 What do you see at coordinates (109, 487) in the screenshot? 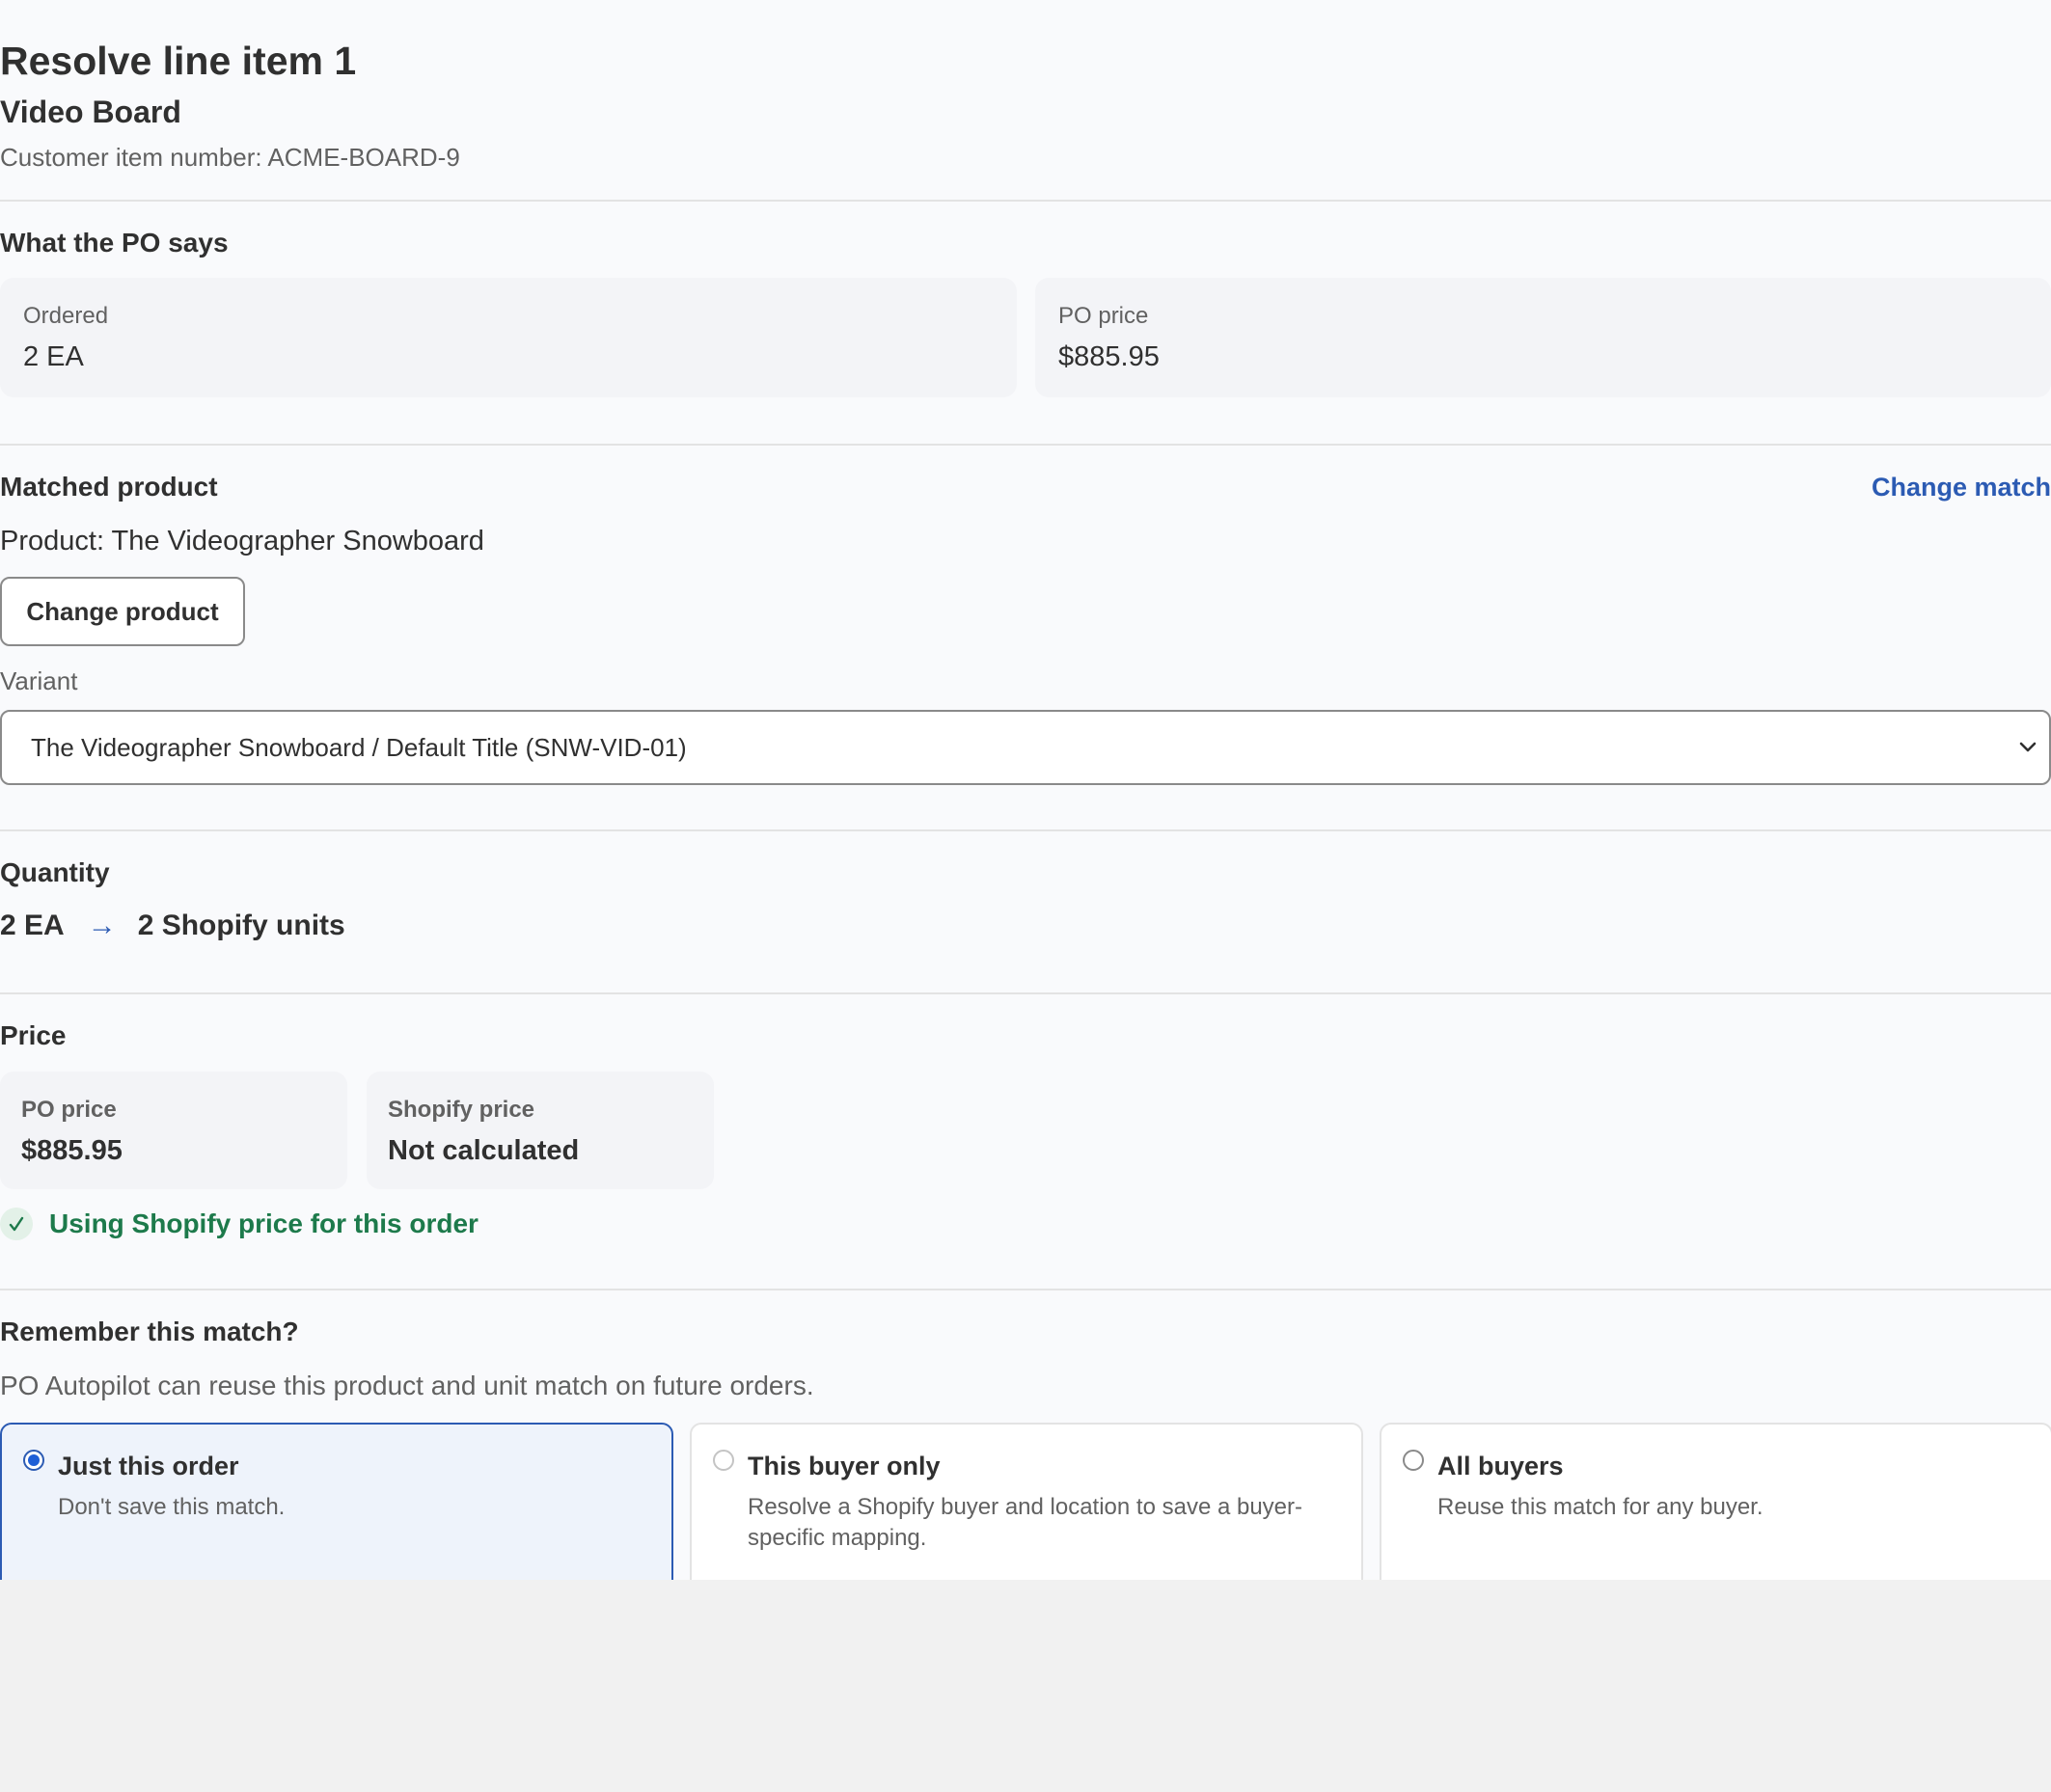
I see `matched-product-title: Matched product` at bounding box center [109, 487].